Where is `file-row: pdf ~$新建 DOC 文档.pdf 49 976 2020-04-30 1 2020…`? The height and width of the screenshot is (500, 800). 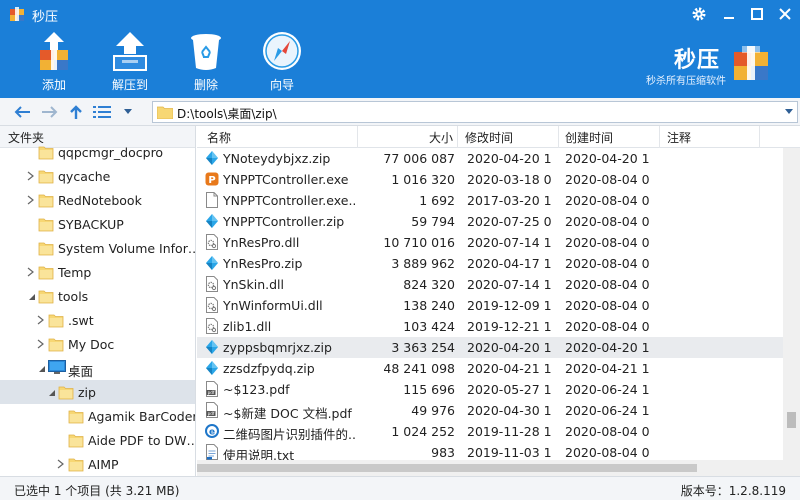
file-row: pdf ~$新建 DOC 文档.pdf 49 976 2020-04-30 1 2020… is located at coordinates (490, 410).